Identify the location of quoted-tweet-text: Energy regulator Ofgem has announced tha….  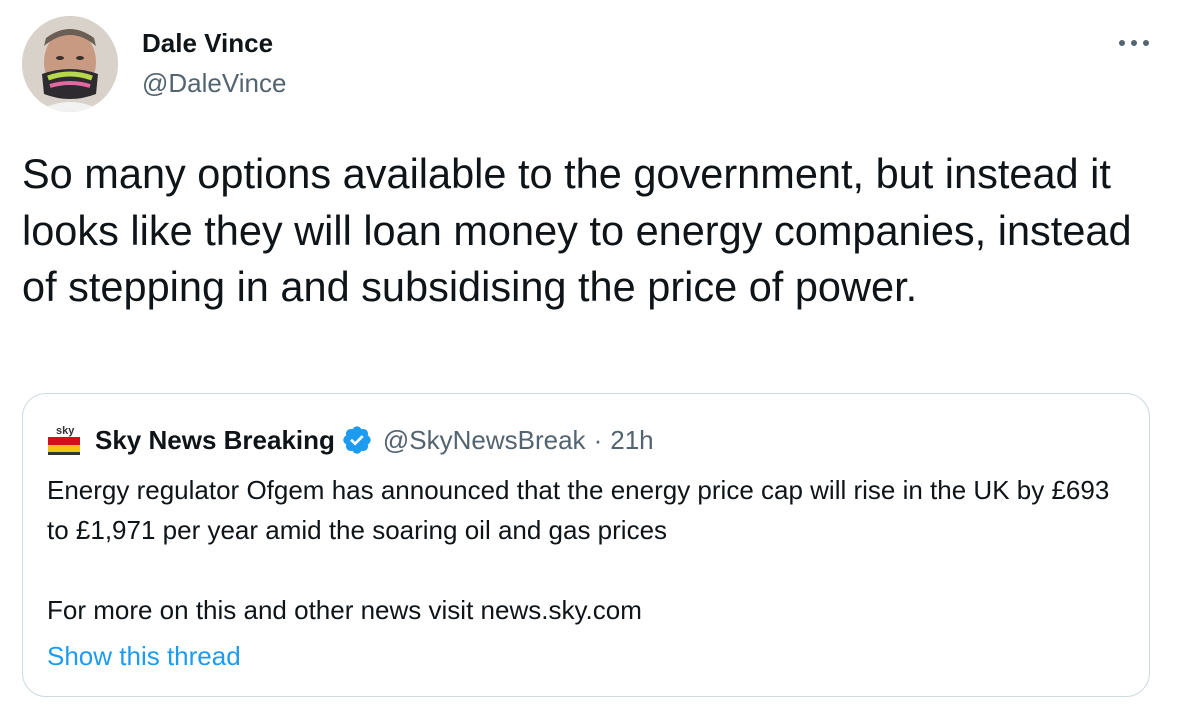
(578, 510).